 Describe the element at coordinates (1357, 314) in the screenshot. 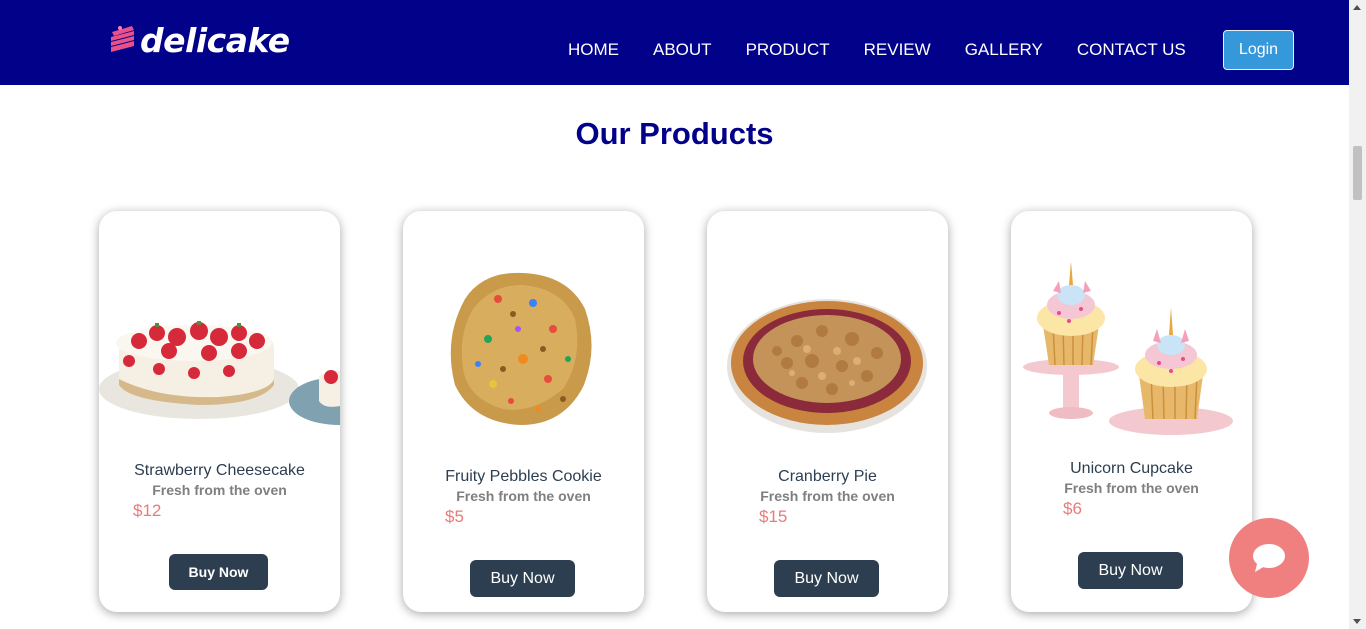

I see `page-scrollbar` at that location.